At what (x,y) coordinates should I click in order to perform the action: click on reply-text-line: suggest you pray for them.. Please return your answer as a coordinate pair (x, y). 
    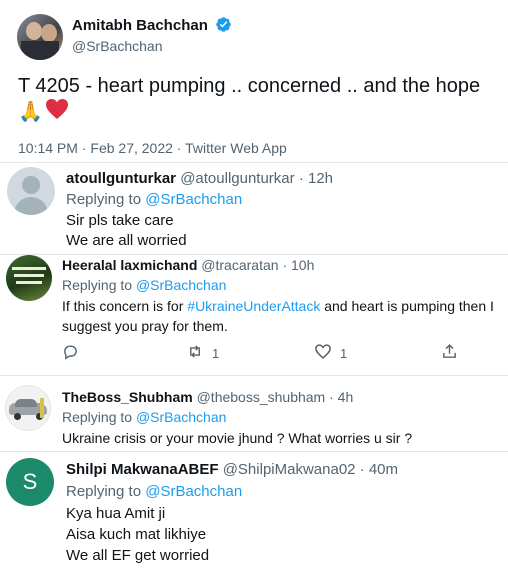
    Looking at the image, I should click on (145, 326).